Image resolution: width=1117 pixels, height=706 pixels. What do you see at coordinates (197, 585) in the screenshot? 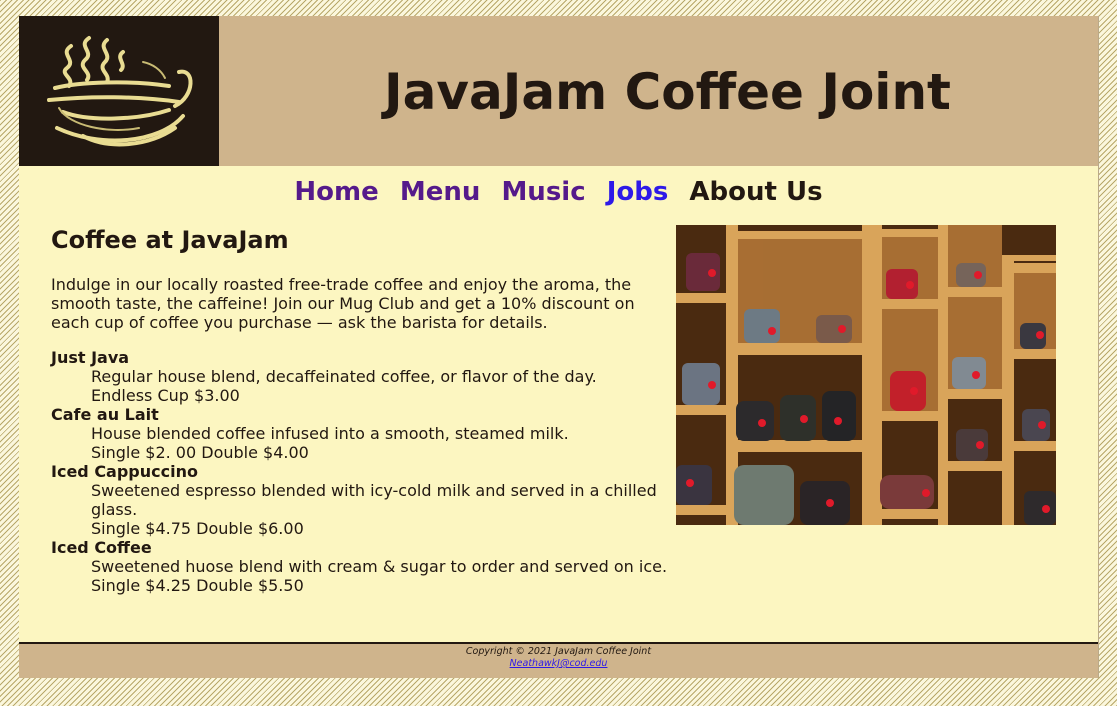
I see `menu-item-price: Single $4.25 Double $5.50` at bounding box center [197, 585].